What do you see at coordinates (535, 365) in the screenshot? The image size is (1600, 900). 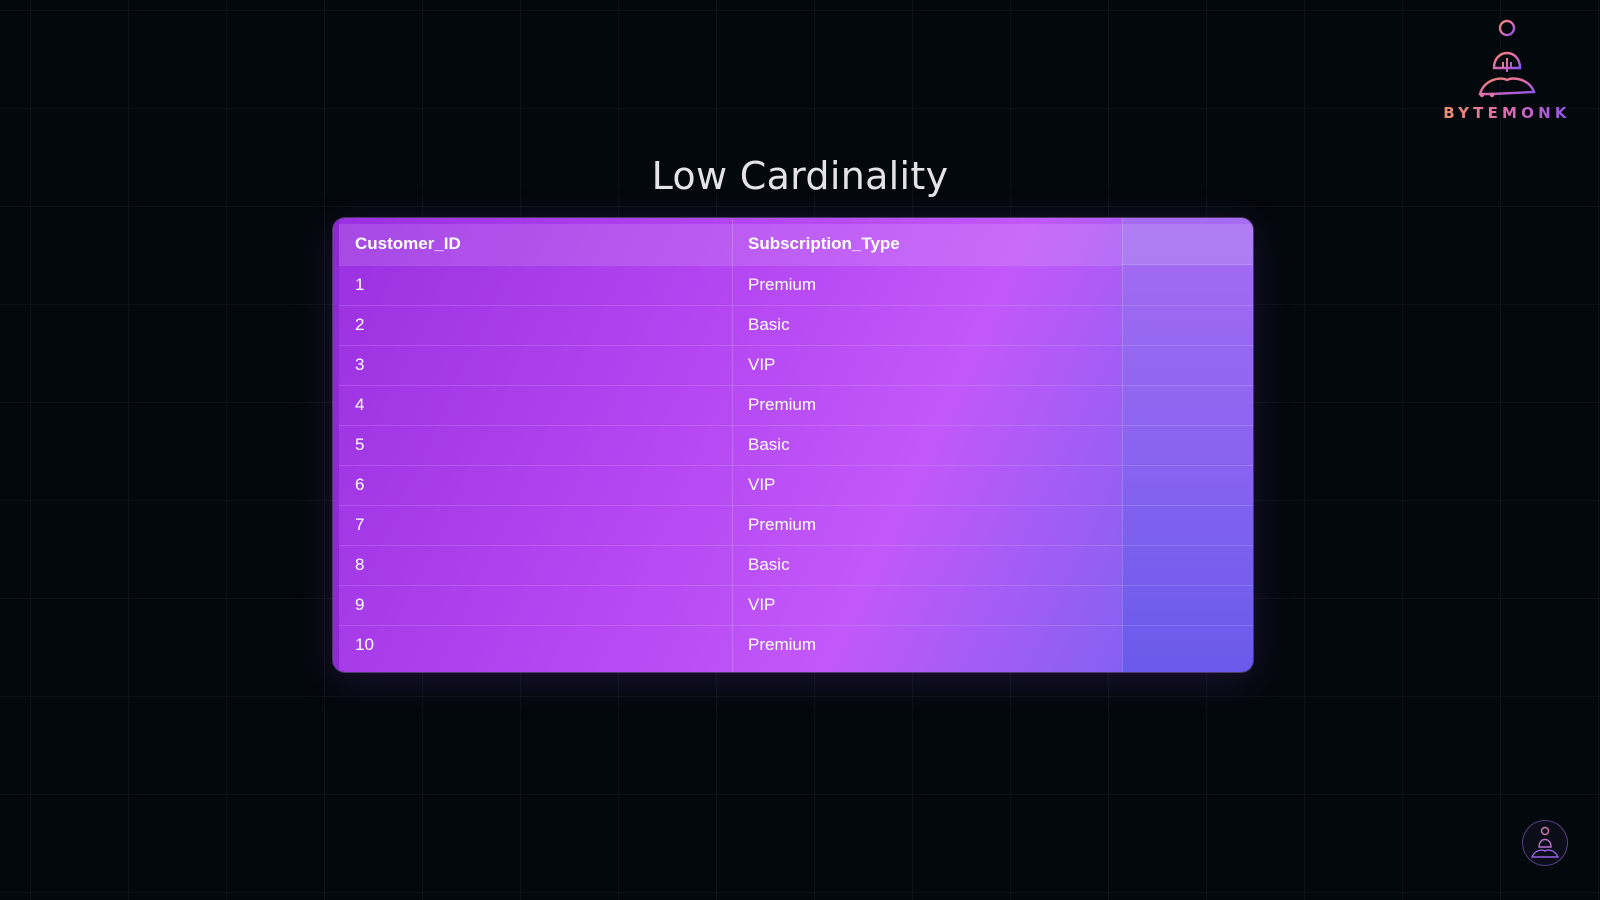 I see `cell-customer-id: 3` at bounding box center [535, 365].